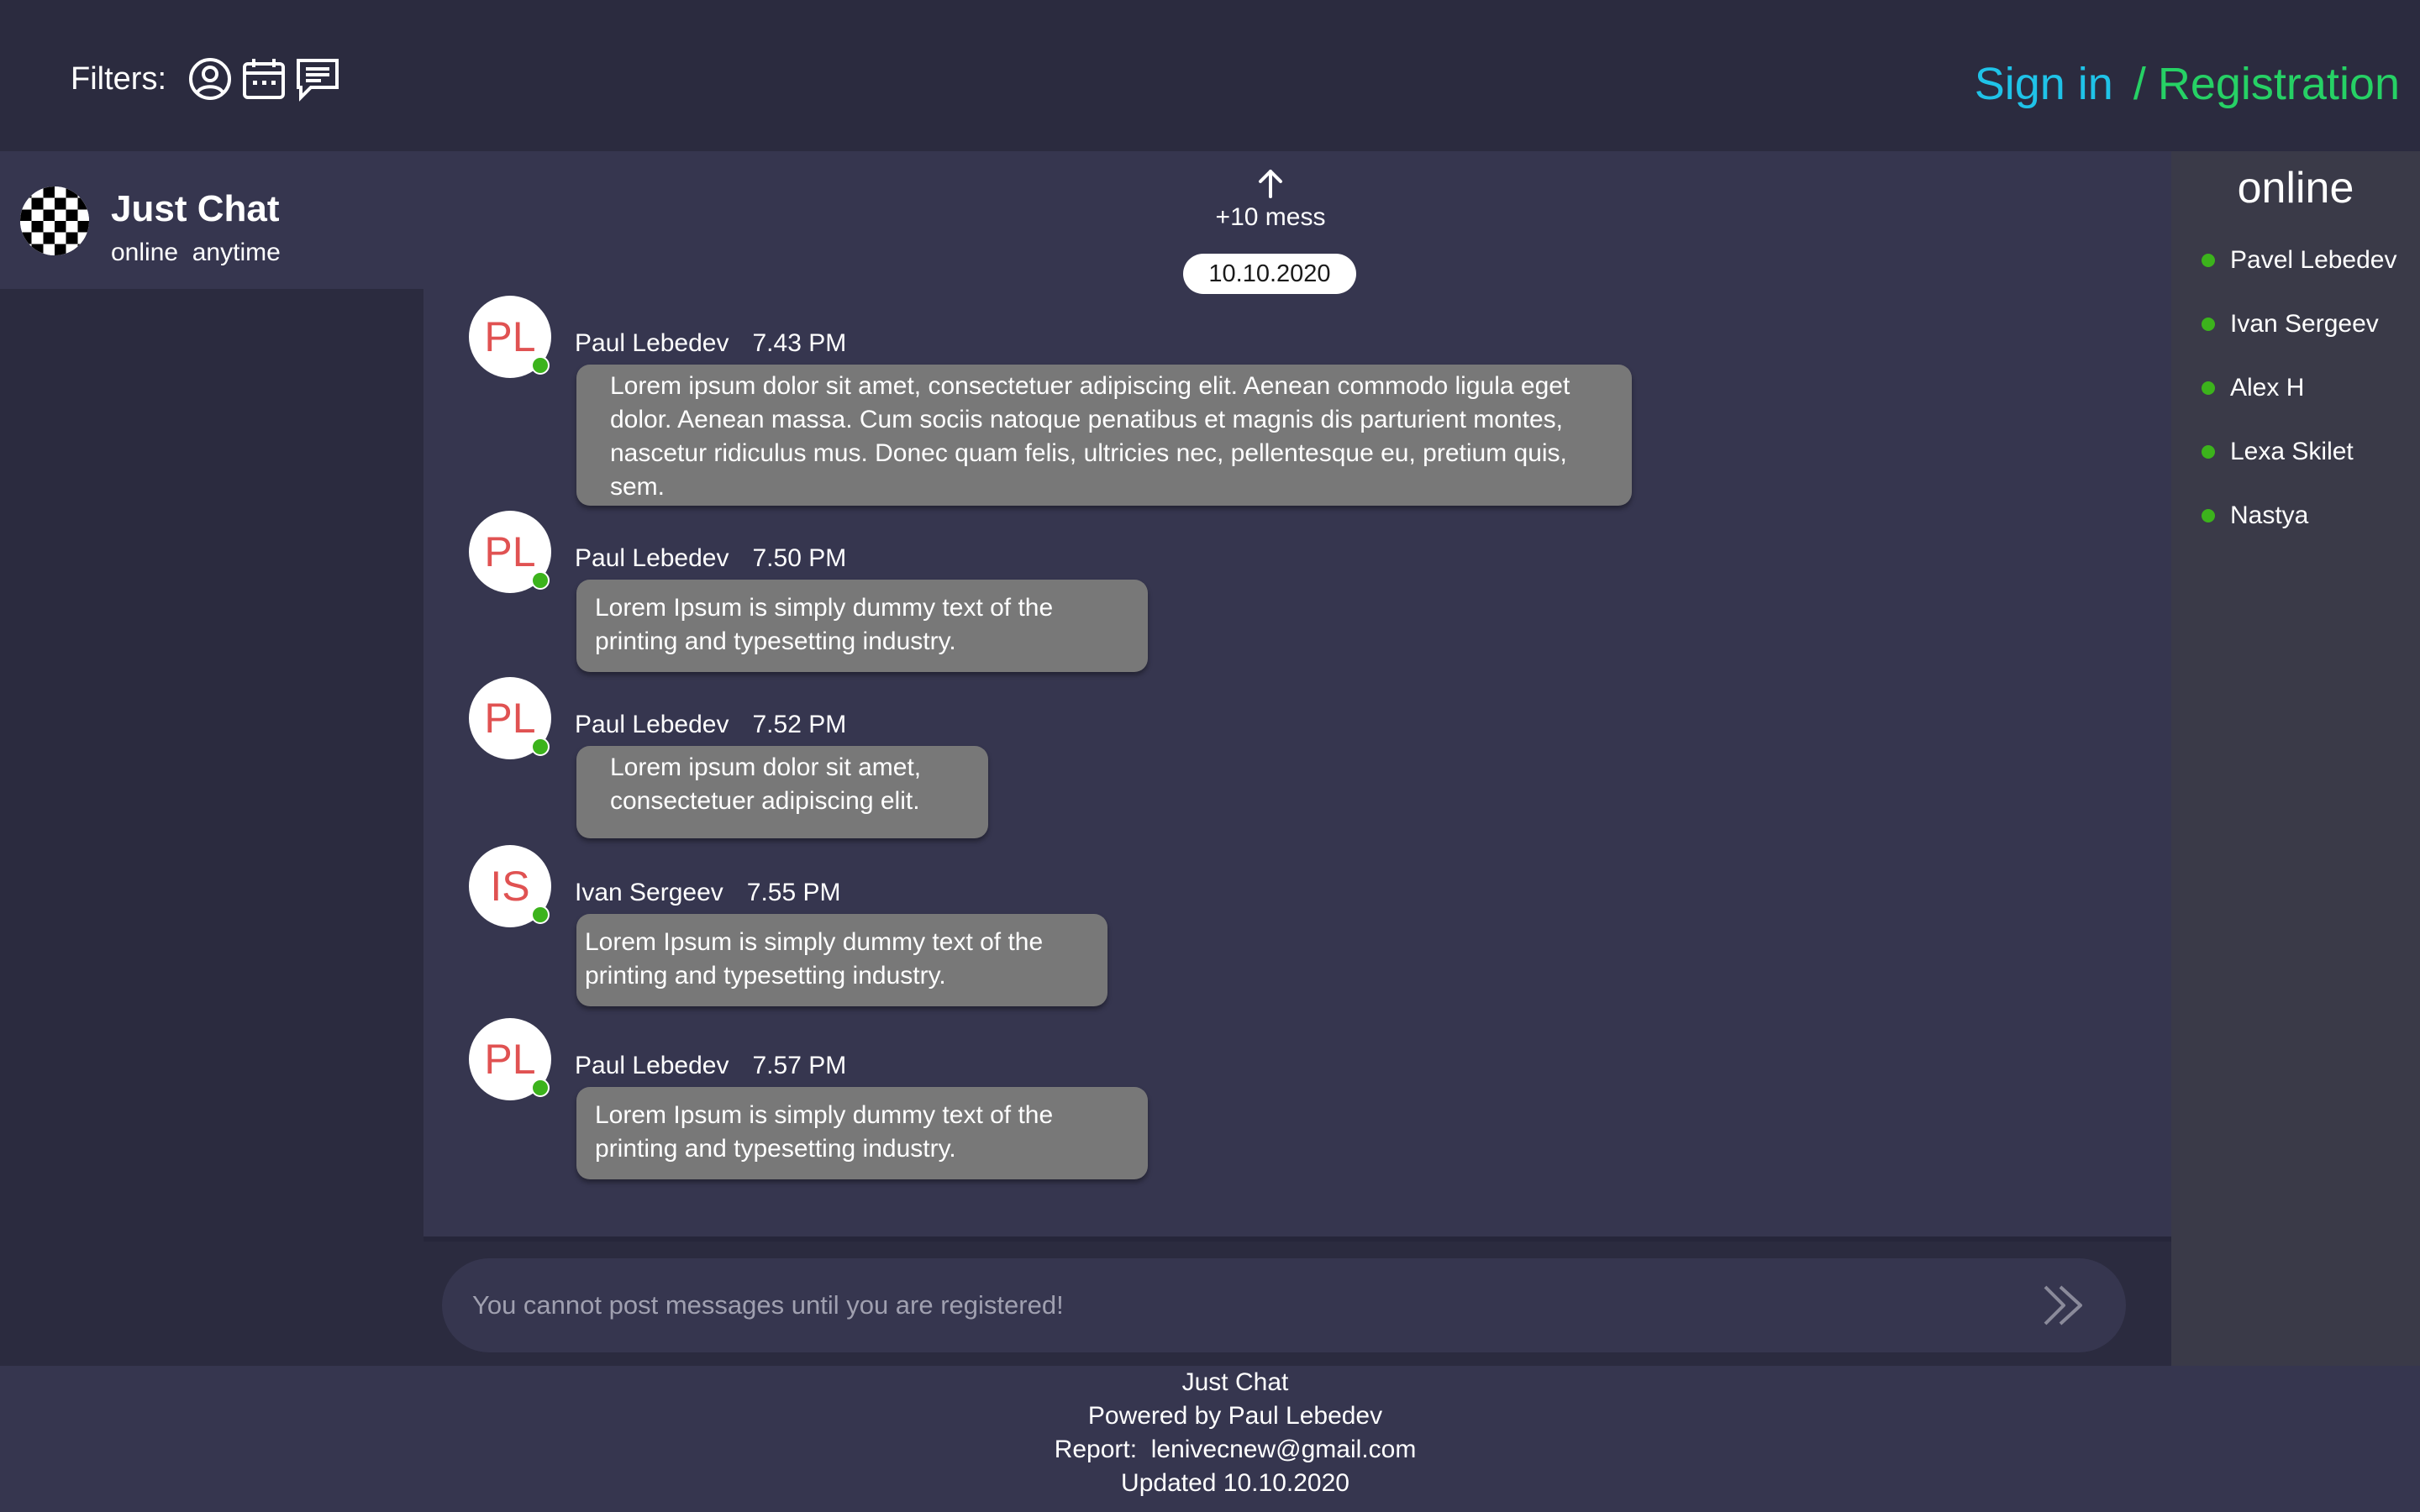  I want to click on calendar-filter-icon, so click(263, 78).